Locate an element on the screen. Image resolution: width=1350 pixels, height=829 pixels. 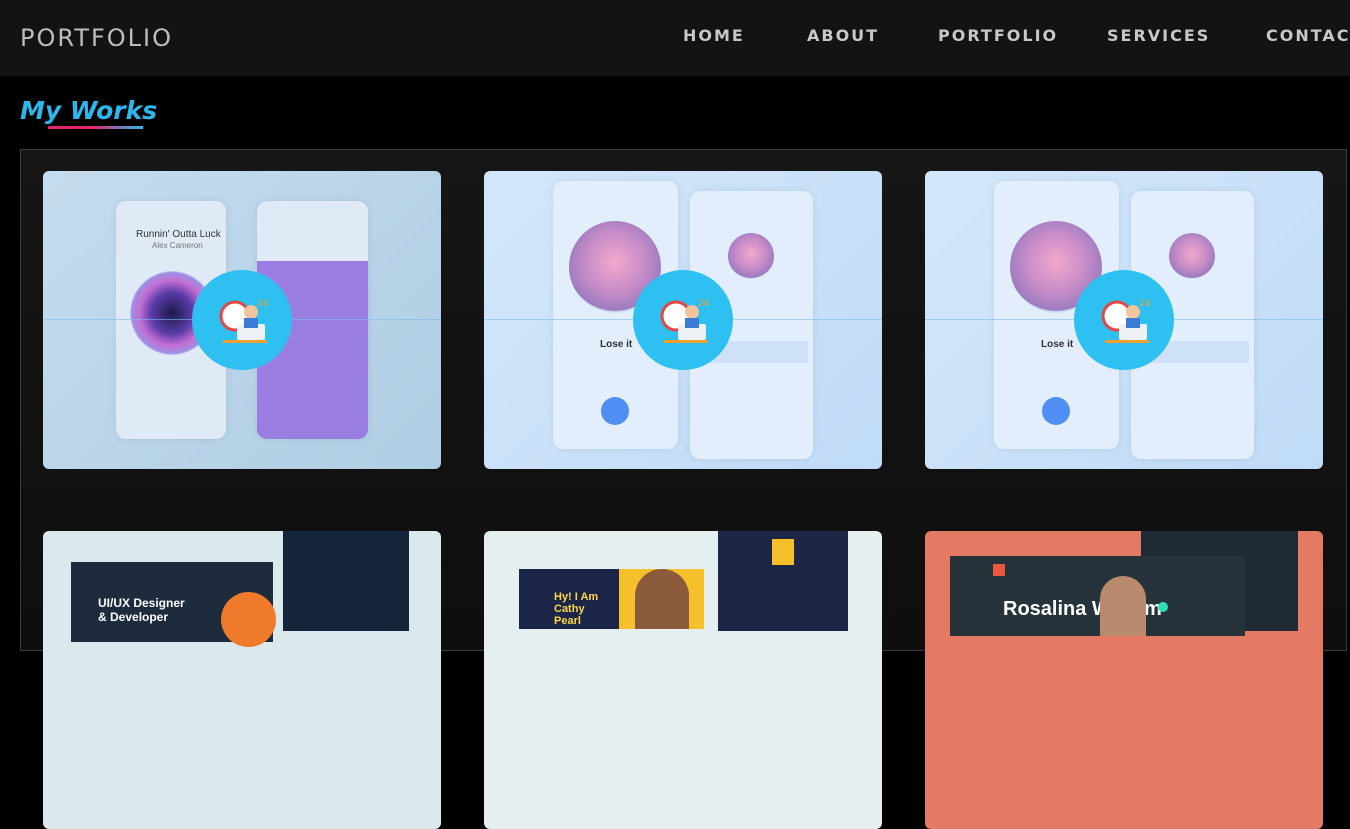
nav-portfolio: PORTFOLIO is located at coordinates (998, 35).